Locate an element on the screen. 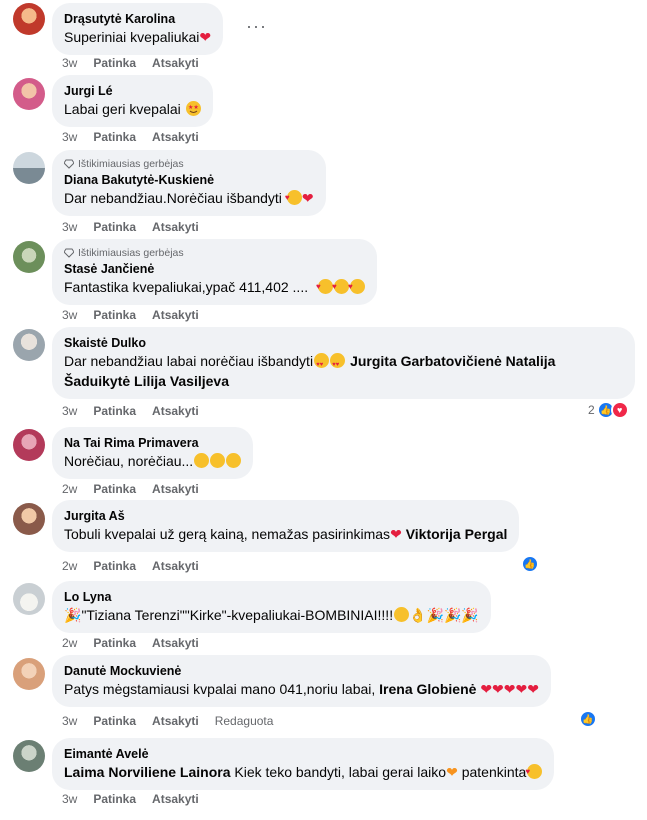 This screenshot has width=647, height=820. sparkles-emoji-icon: 🎉🎉🎉 is located at coordinates (452, 615).